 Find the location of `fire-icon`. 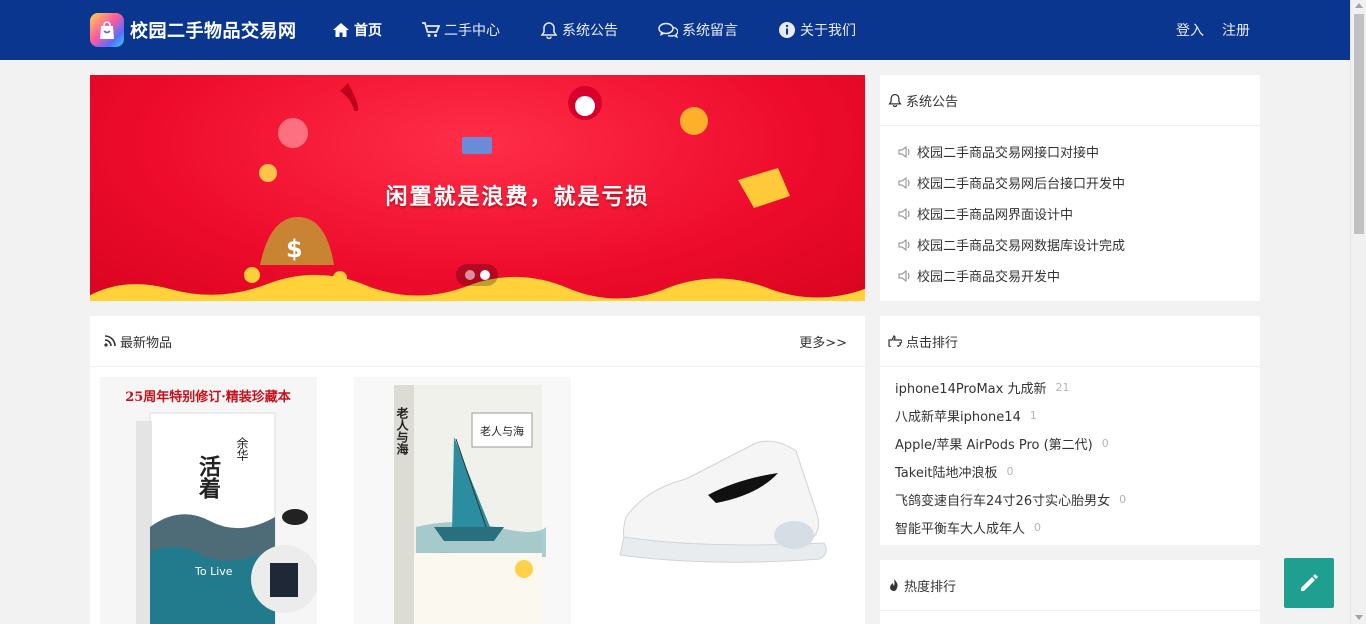

fire-icon is located at coordinates (894, 585).